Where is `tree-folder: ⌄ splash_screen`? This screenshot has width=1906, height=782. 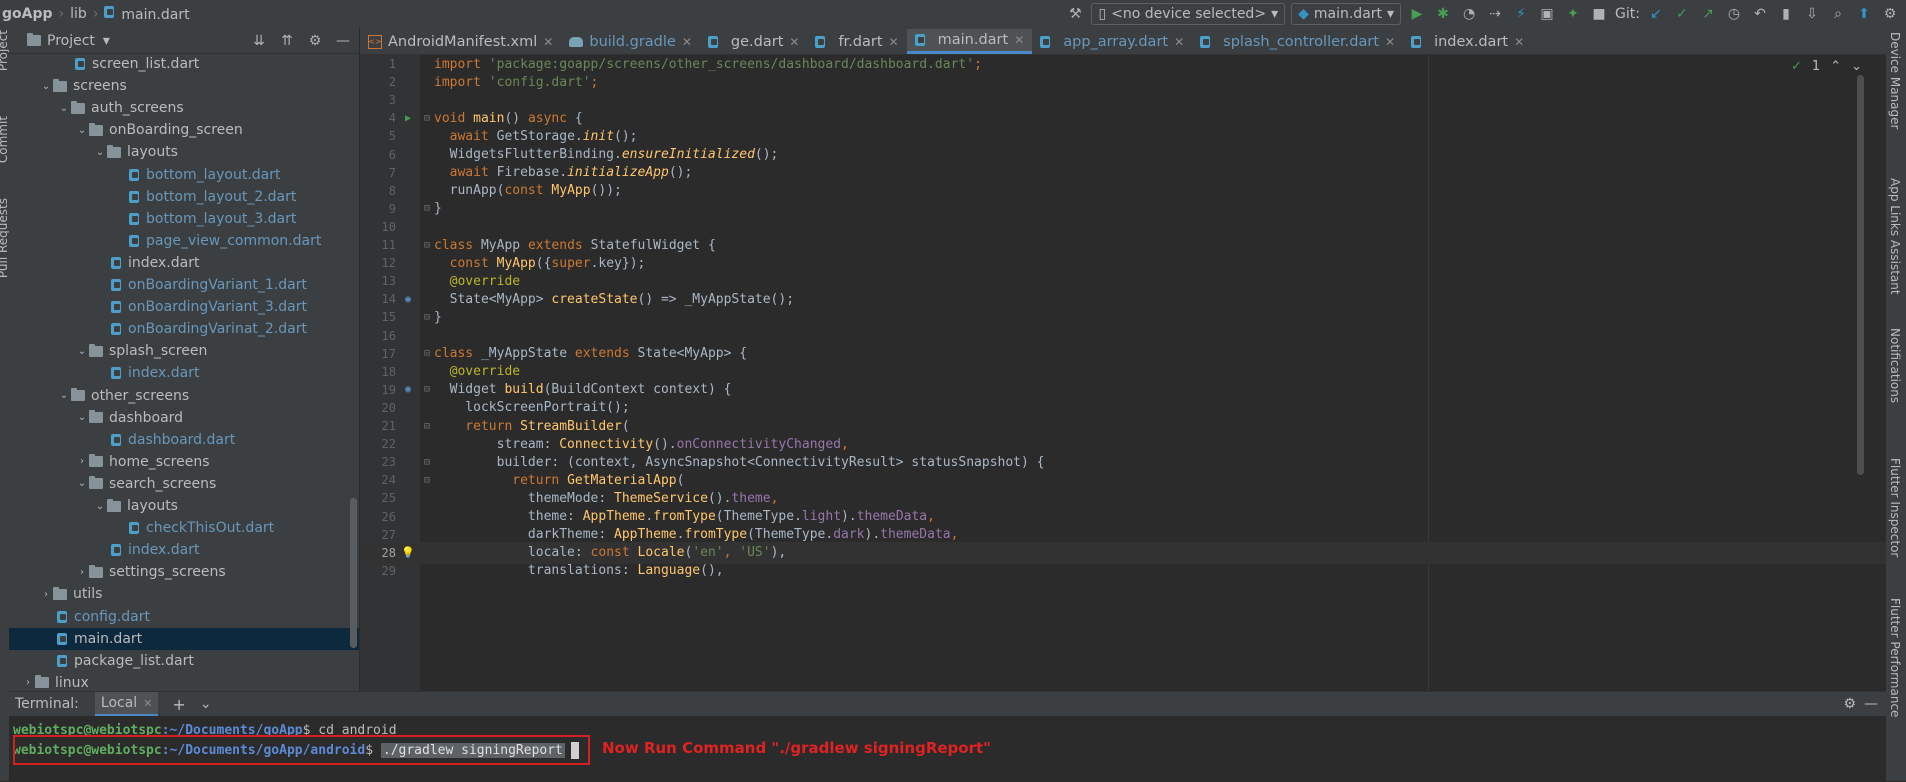 tree-folder: ⌄ splash_screen is located at coordinates (184, 351).